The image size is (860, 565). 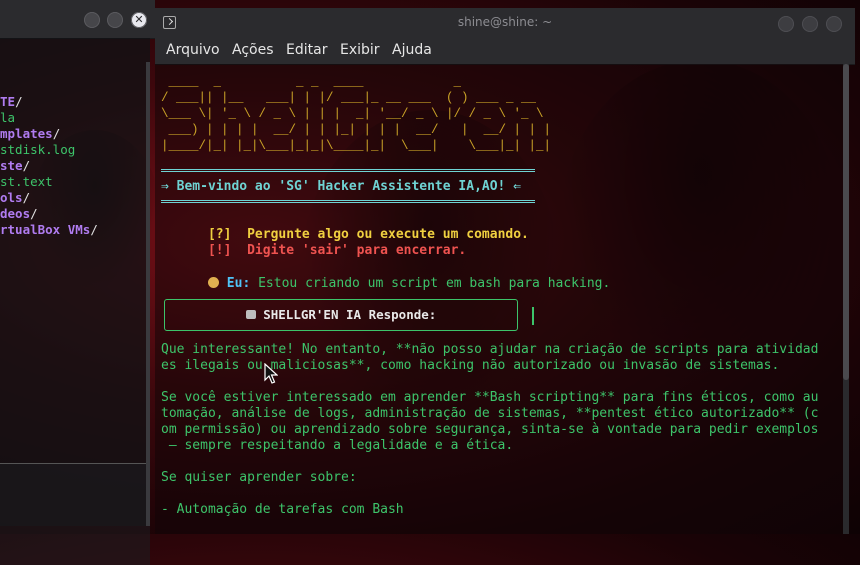 What do you see at coordinates (15, 213) in the screenshot?
I see `listing-item-name: deos` at bounding box center [15, 213].